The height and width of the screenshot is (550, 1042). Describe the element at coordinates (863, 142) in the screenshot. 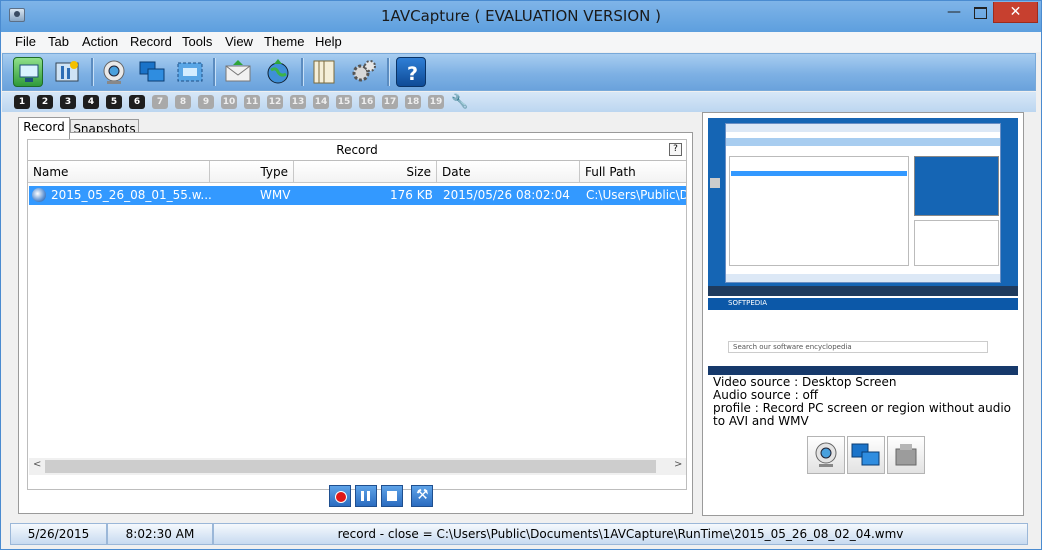

I see `preview-toolbar` at that location.